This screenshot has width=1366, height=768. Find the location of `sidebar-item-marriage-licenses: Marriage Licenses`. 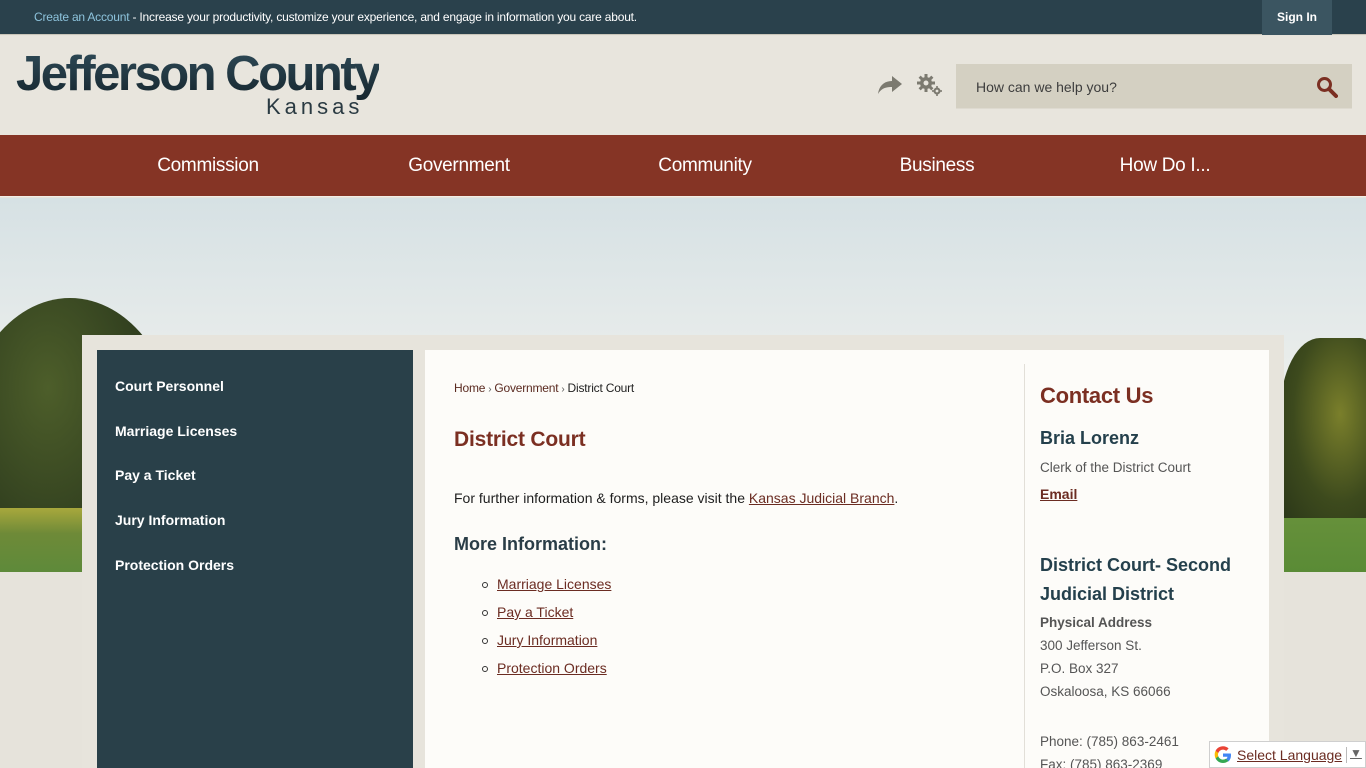

sidebar-item-marriage-licenses: Marriage Licenses is located at coordinates (176, 431).